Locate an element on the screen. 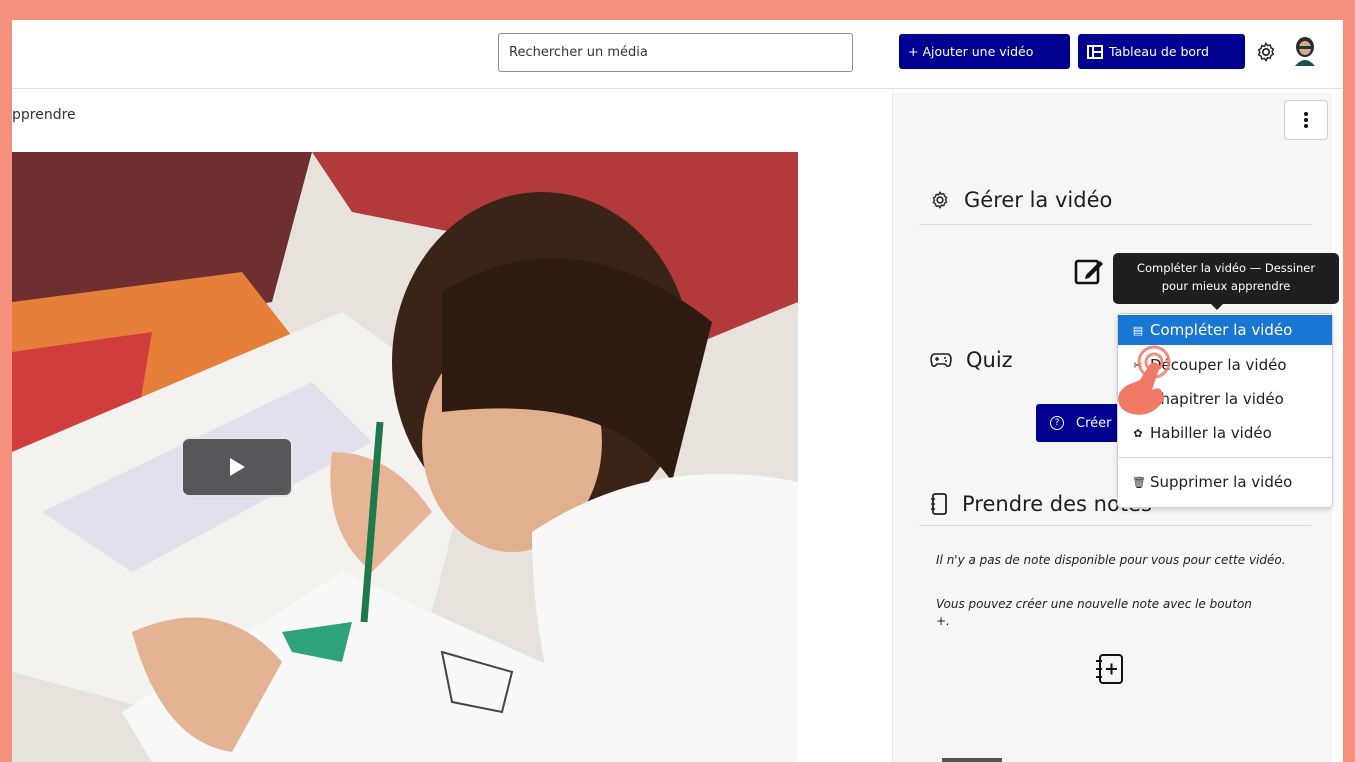  quiz-heading: Quiz is located at coordinates (971, 360).